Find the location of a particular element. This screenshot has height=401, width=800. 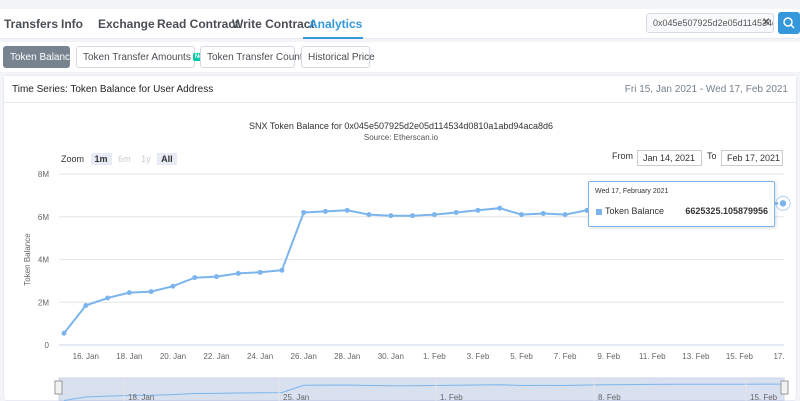

navigator-label: 8. Feb is located at coordinates (609, 397).